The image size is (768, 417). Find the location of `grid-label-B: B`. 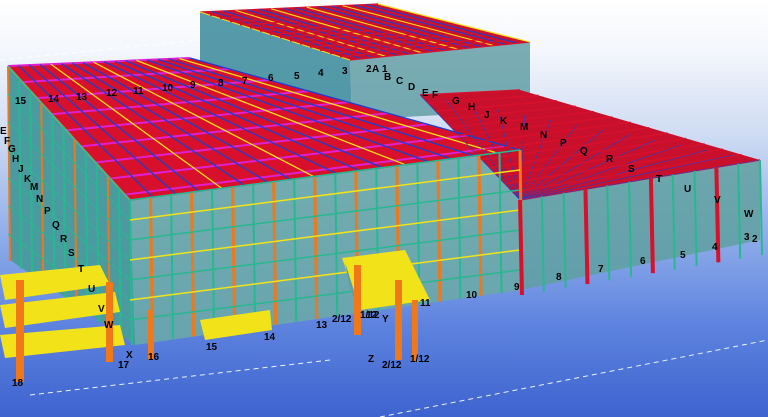

grid-label-B: B is located at coordinates (387, 77).